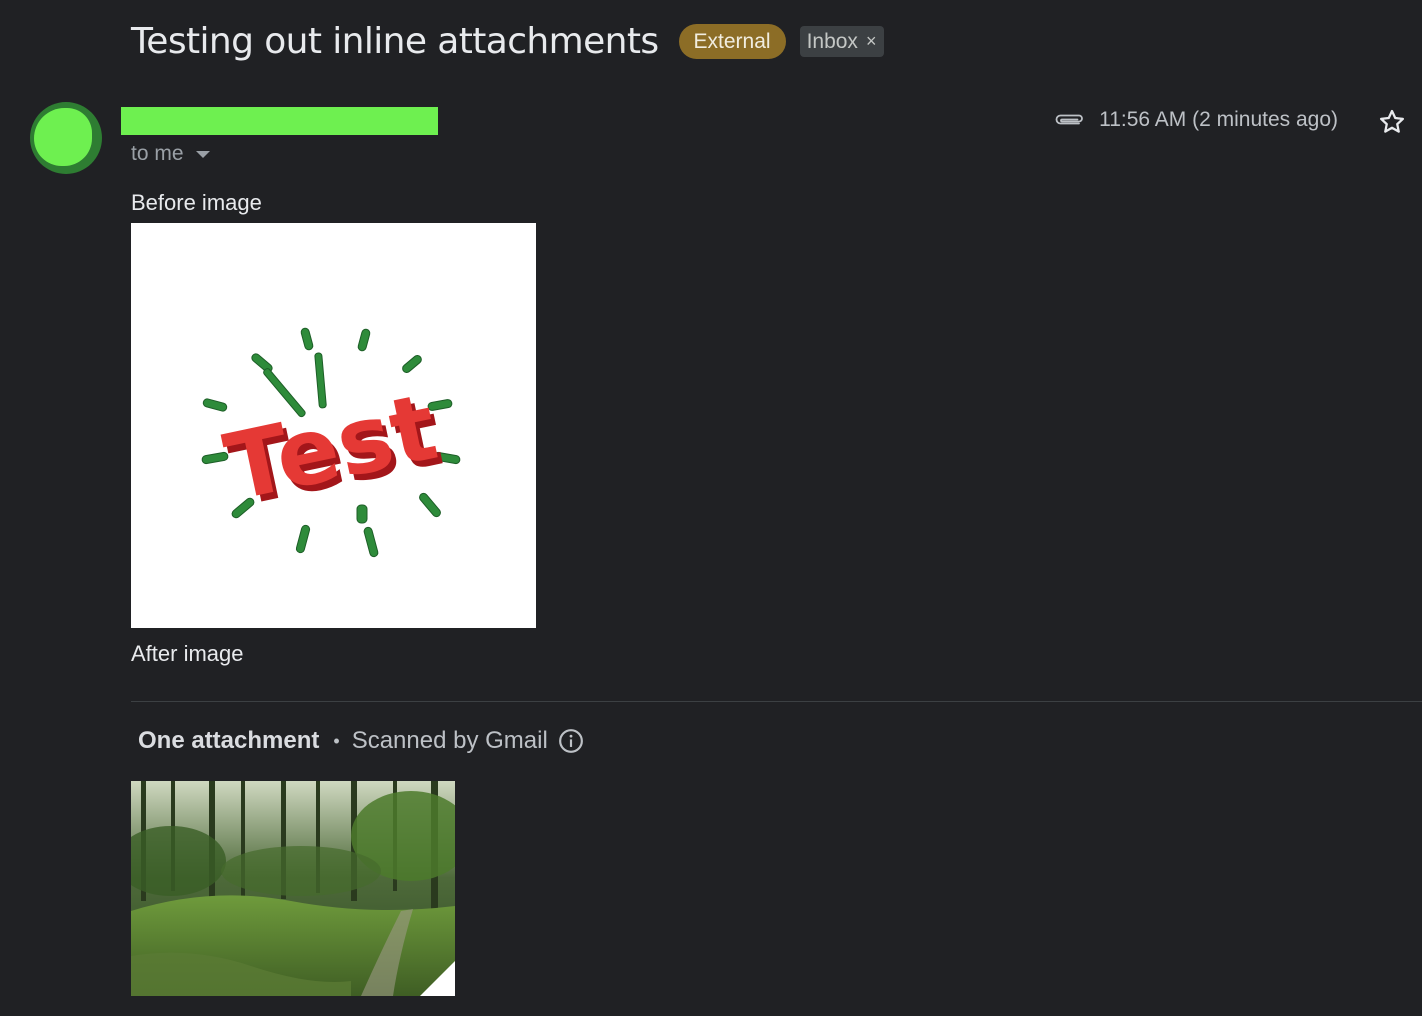 The width and height of the screenshot is (1422, 1016). Describe the element at coordinates (732, 41) in the screenshot. I see `external-label: External` at that location.